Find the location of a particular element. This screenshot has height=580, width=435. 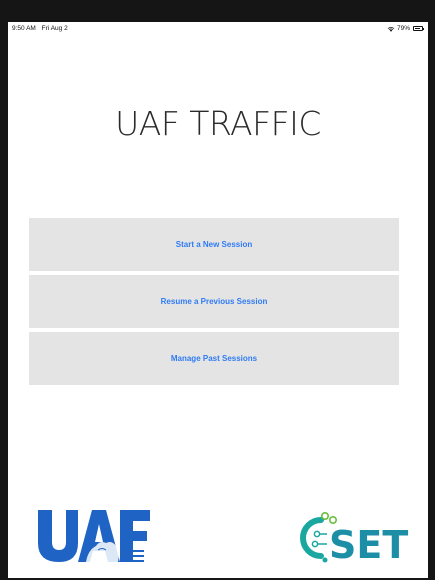

status-left: 9:50 AM Fri Aug 2 is located at coordinates (40, 28).